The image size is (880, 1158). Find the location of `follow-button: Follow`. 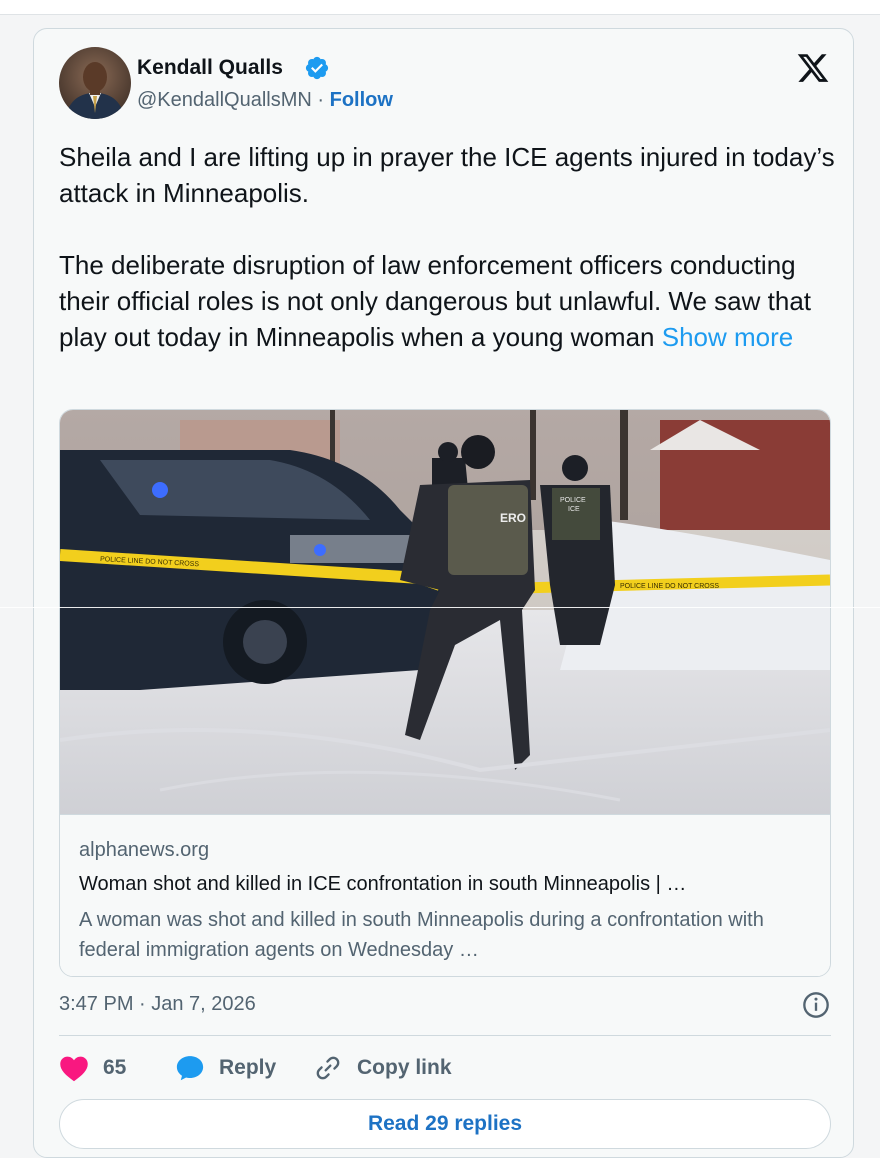

follow-button: Follow is located at coordinates (361, 100).